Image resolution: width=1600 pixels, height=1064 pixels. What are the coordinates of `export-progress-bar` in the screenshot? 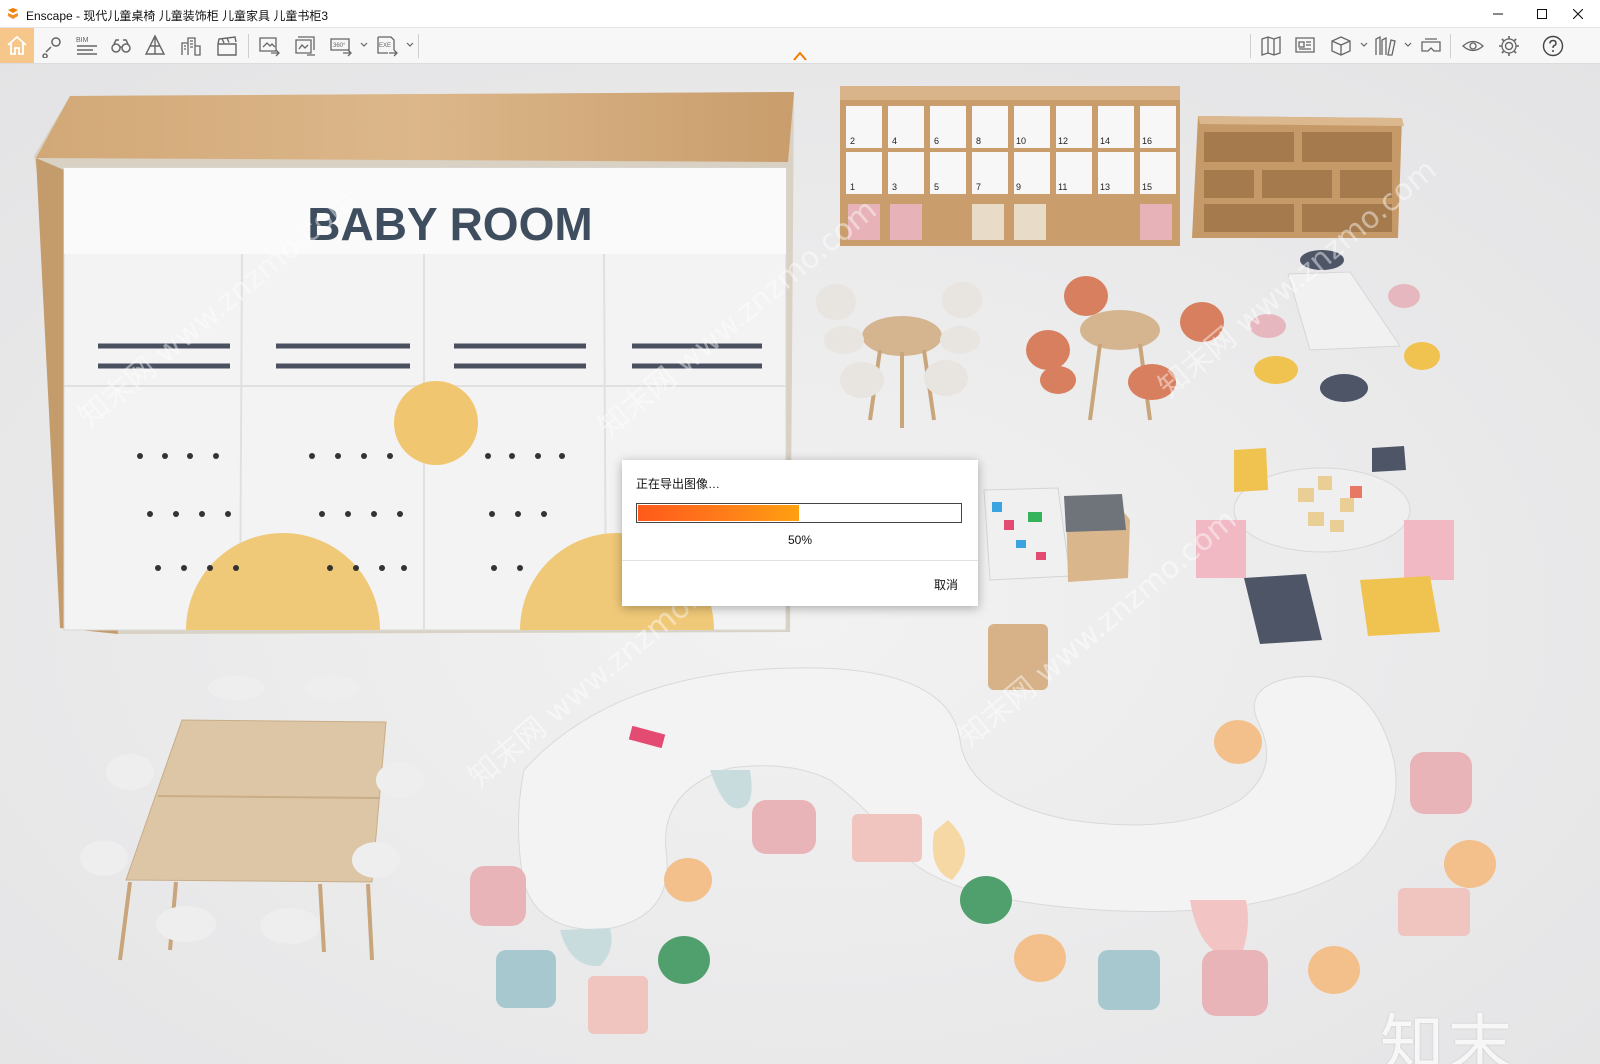 It's located at (799, 513).